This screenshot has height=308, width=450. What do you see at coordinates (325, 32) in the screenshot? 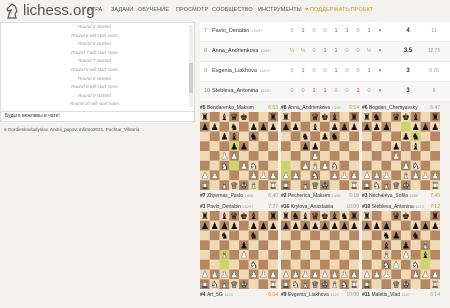
I see `standings-row: 7 Pavlo_Deriabin 1329? 0 1 0 0 1 1 0 1 ▾ 4 11` at bounding box center [325, 32].